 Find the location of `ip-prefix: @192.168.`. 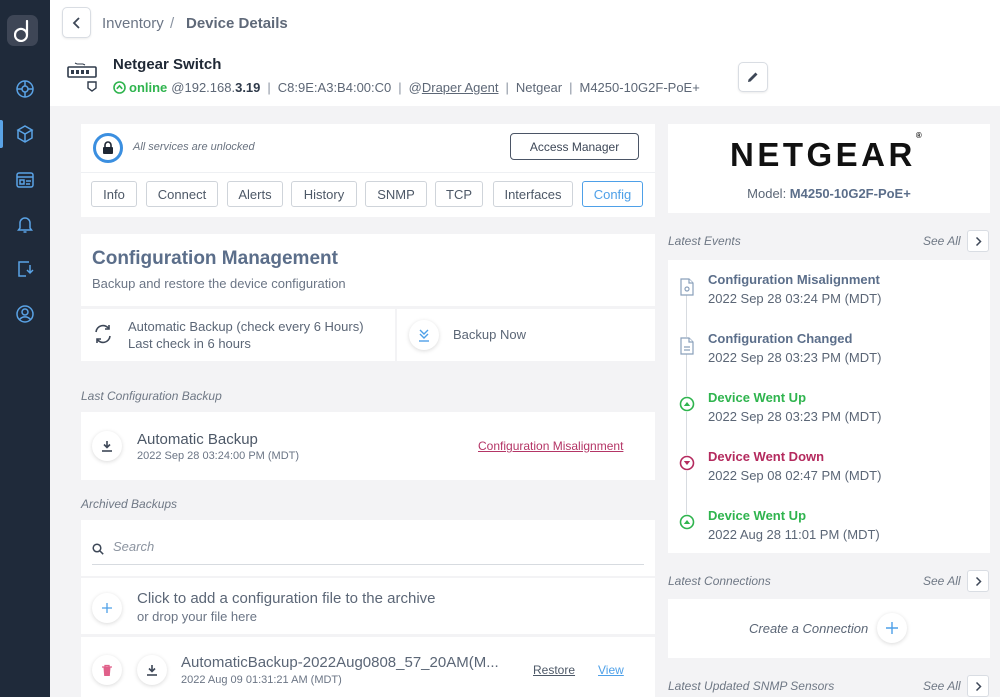

ip-prefix: @192.168. is located at coordinates (203, 87).